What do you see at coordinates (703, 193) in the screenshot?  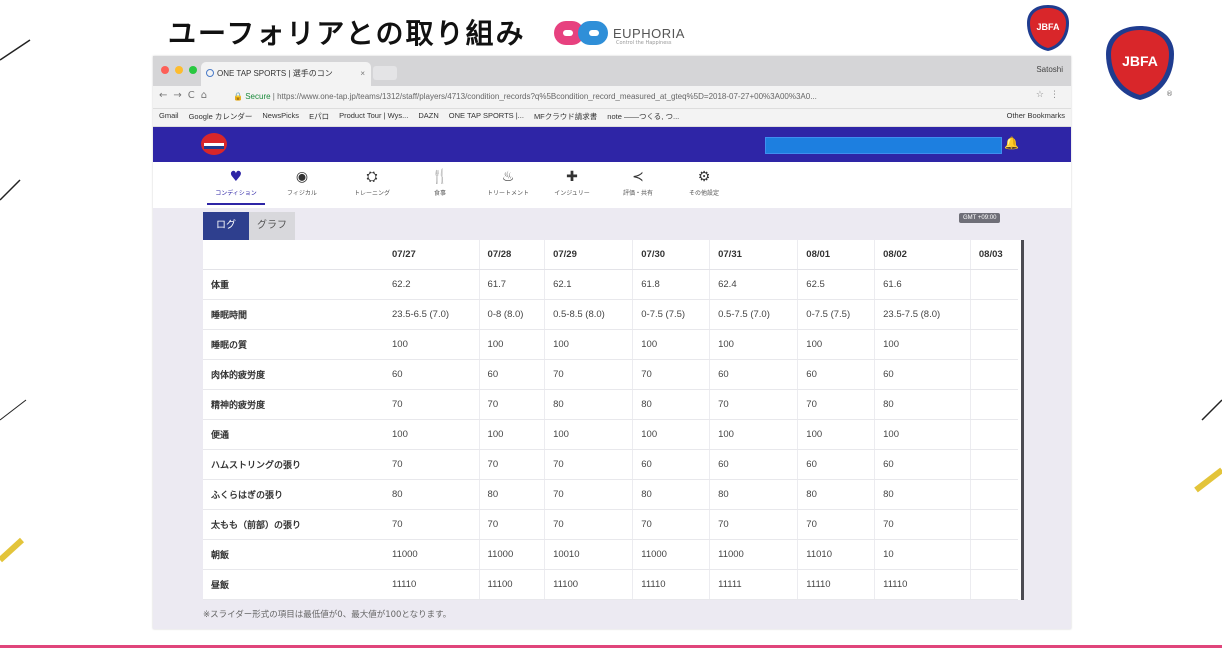 I see `nav-label: その他設定` at bounding box center [703, 193].